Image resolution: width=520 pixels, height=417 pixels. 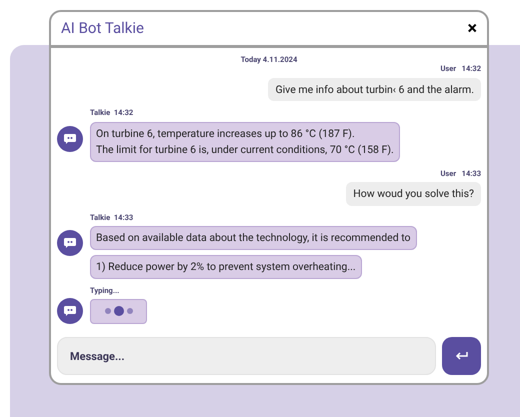 I want to click on bot-message-bubble: Based on available data about the technology, it is recommended to, so click(x=253, y=238).